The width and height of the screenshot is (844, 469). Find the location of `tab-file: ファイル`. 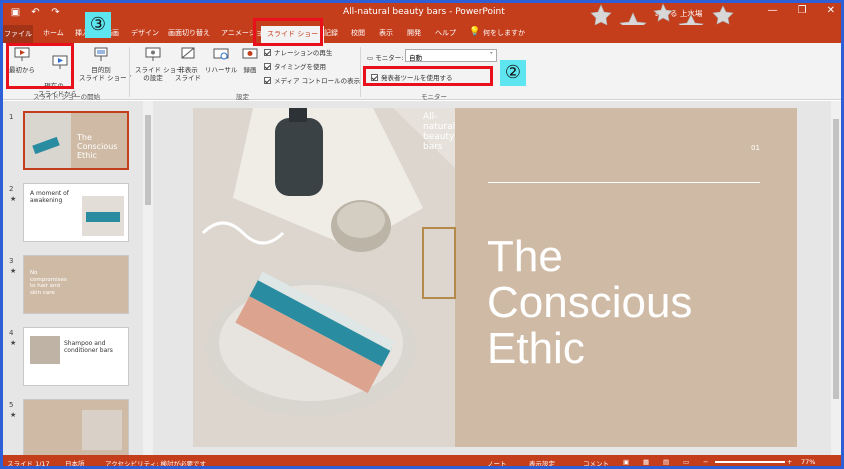

tab-file: ファイル is located at coordinates (18, 34).